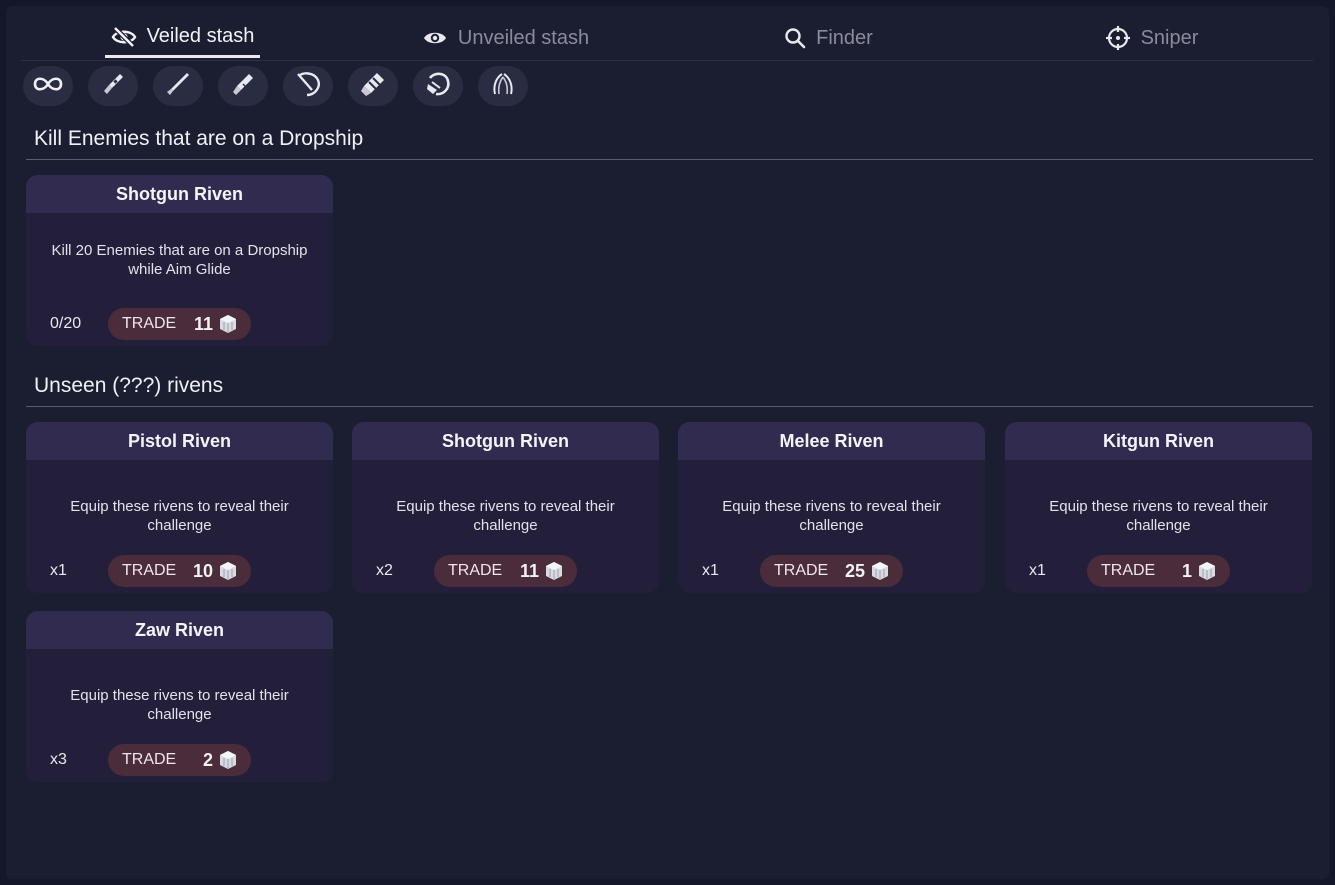 Image resolution: width=1335 pixels, height=885 pixels. Describe the element at coordinates (199, 138) in the screenshot. I see `section-title-challenge: Kill Enemies that are on a Dropship` at that location.